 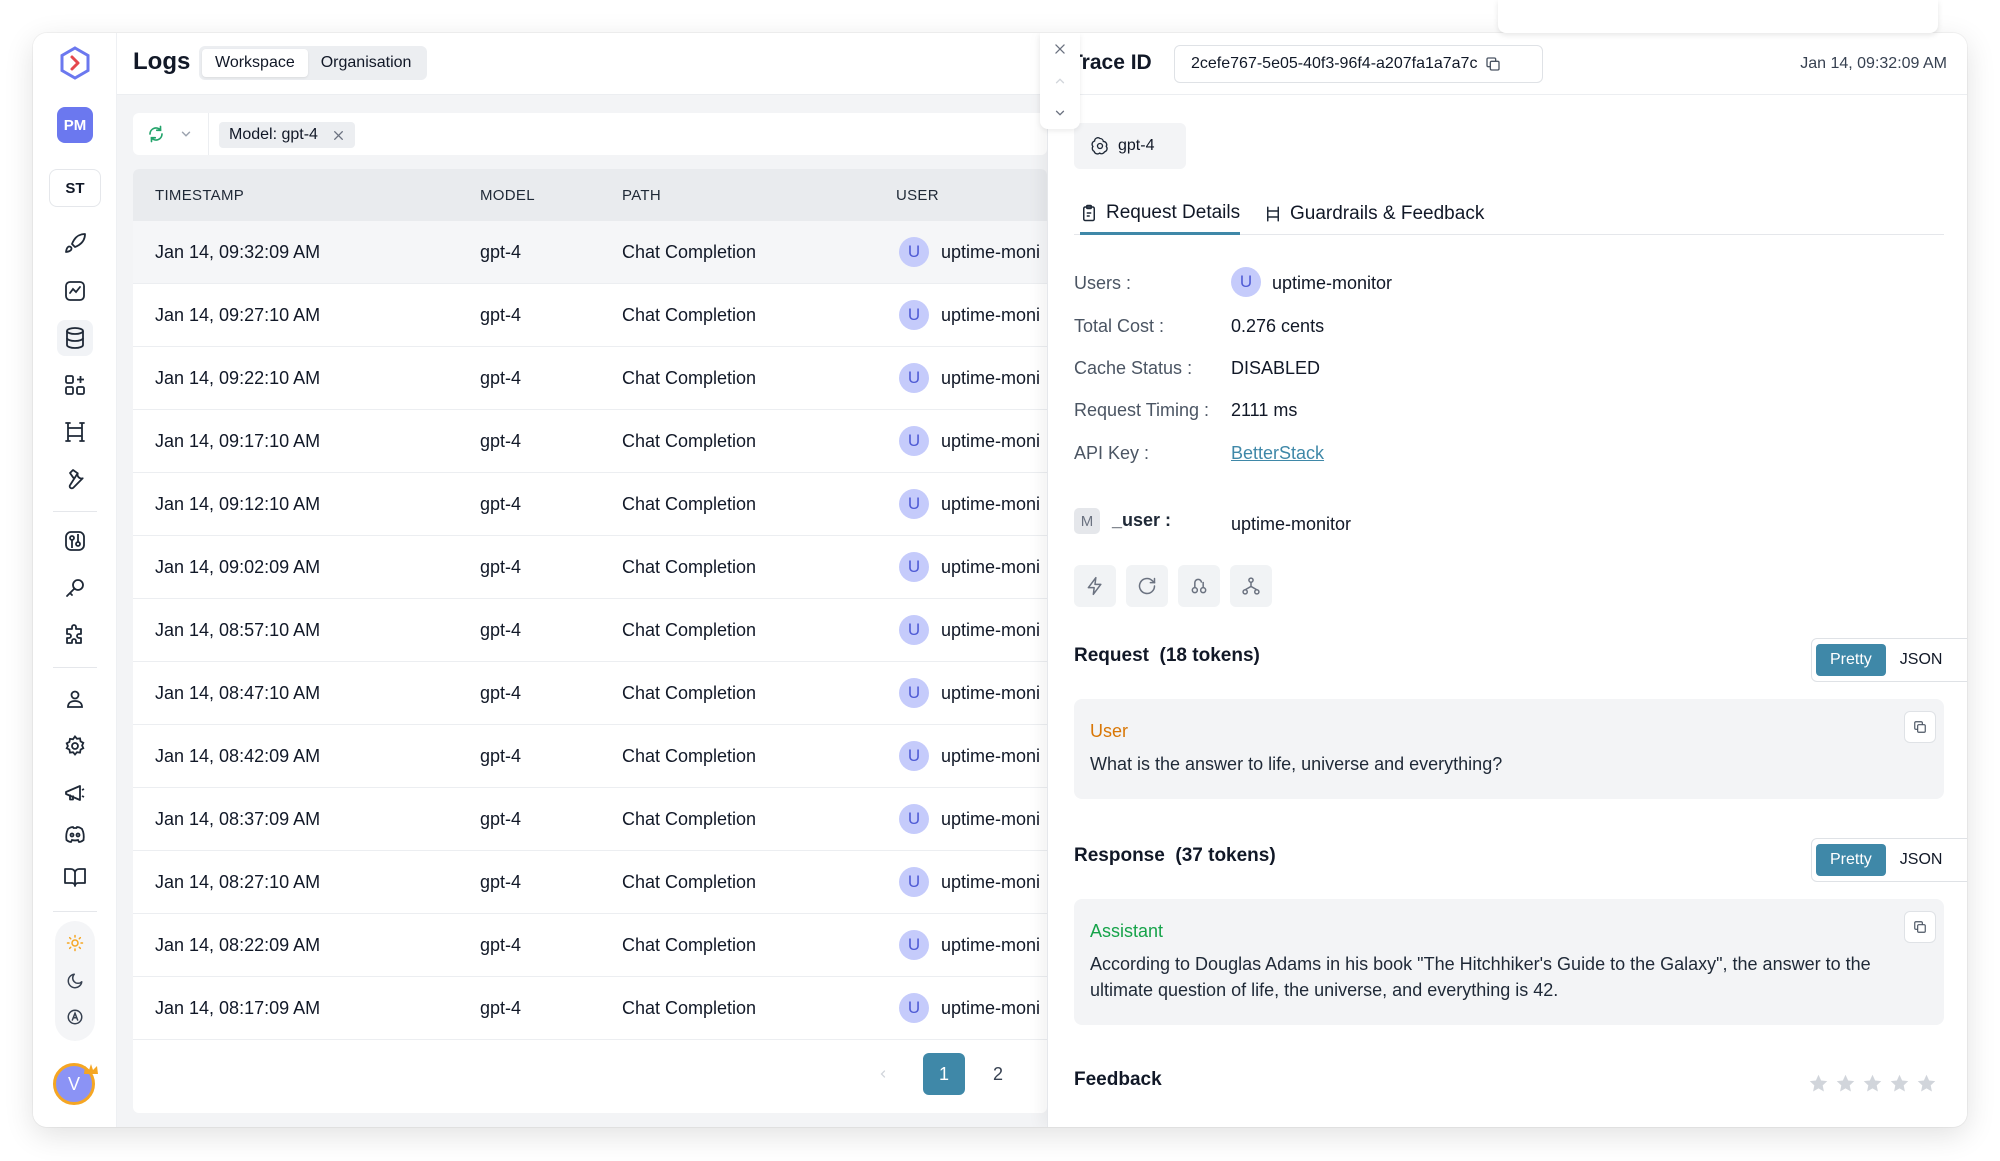 I want to click on cell-model: gpt-4, so click(x=501, y=315).